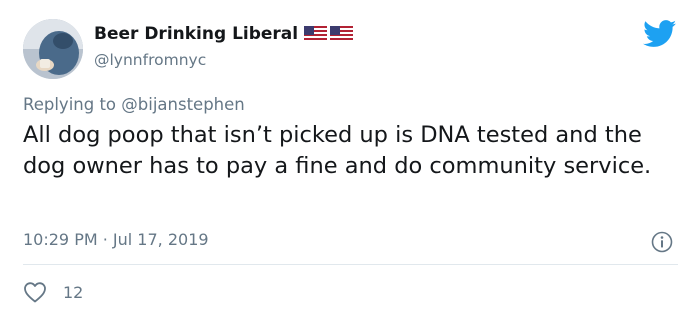 The height and width of the screenshot is (319, 700). Describe the element at coordinates (72, 104) in the screenshot. I see `replying-to-label: Replying to` at that location.